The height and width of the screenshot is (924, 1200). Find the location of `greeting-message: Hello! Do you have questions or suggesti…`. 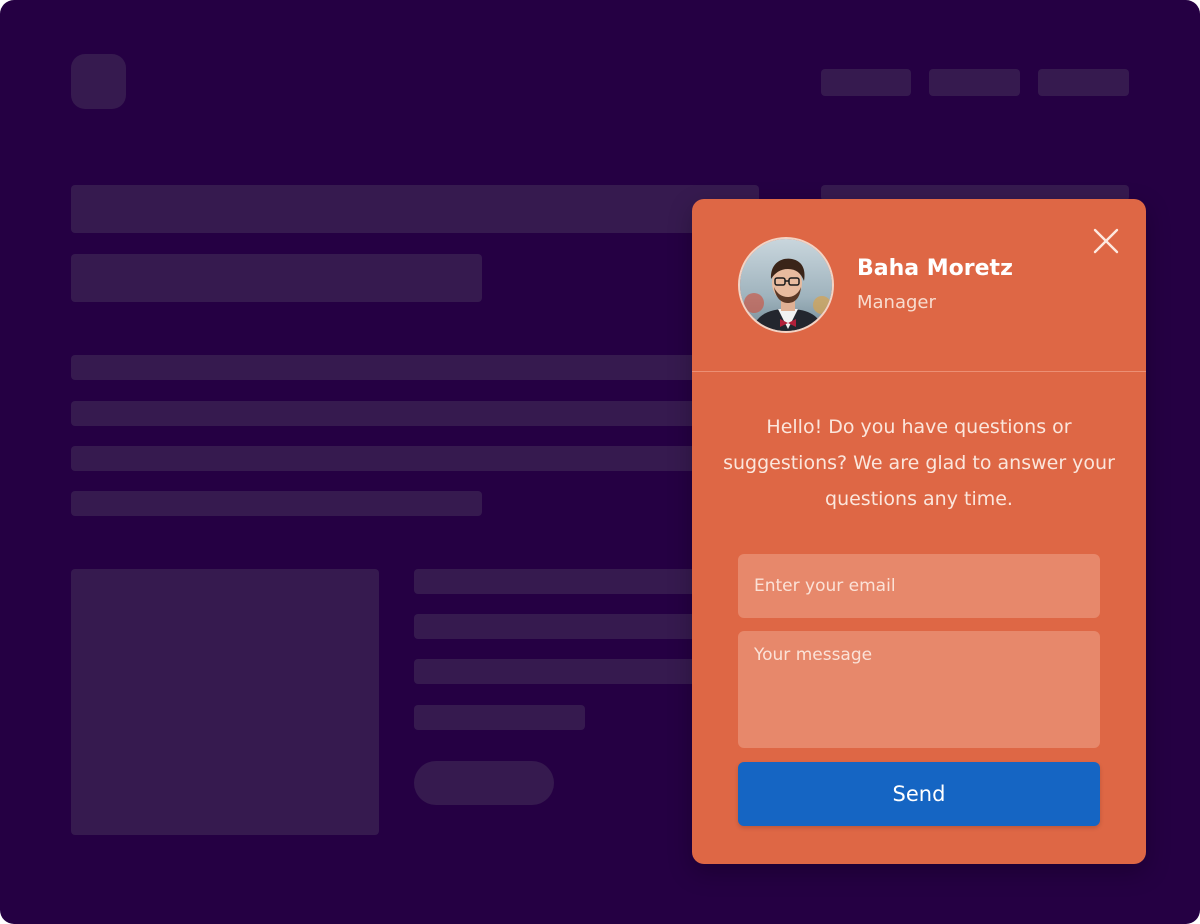

greeting-message: Hello! Do you have questions or suggesti… is located at coordinates (919, 463).